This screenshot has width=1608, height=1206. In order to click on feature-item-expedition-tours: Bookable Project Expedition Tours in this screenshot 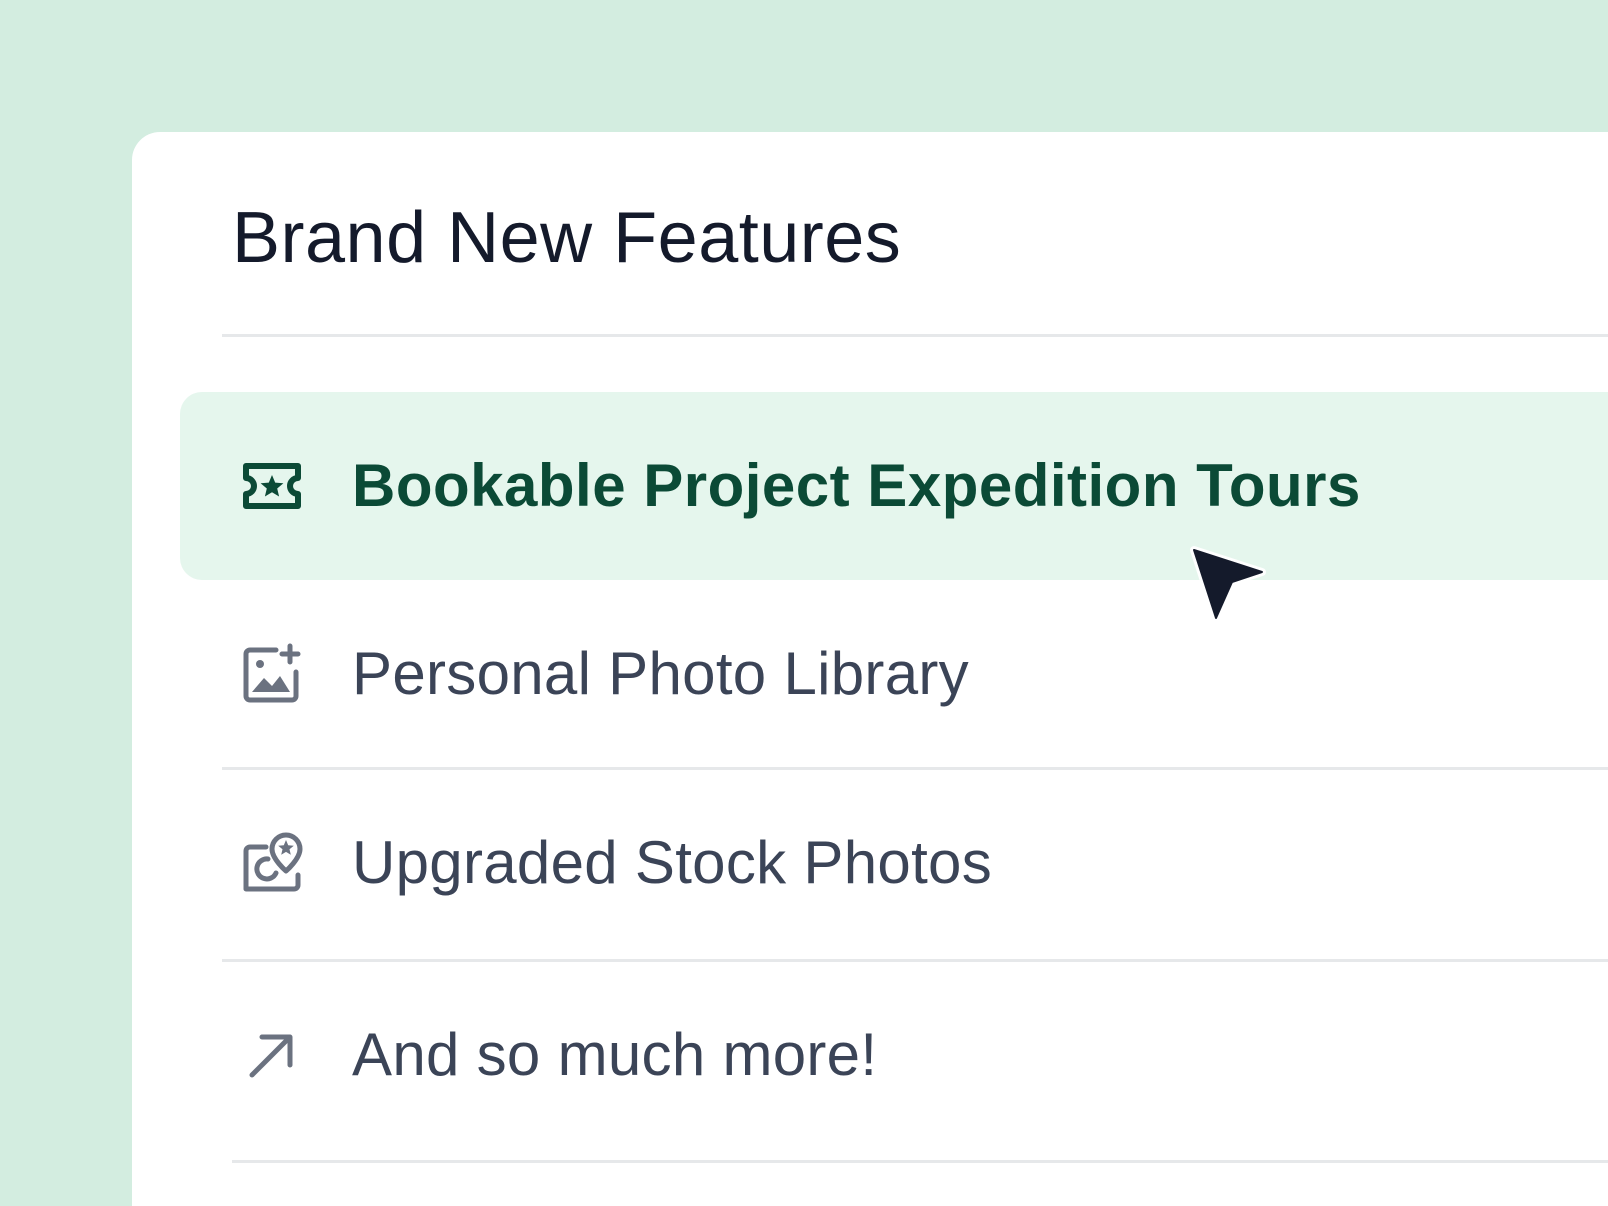, I will do `click(894, 486)`.